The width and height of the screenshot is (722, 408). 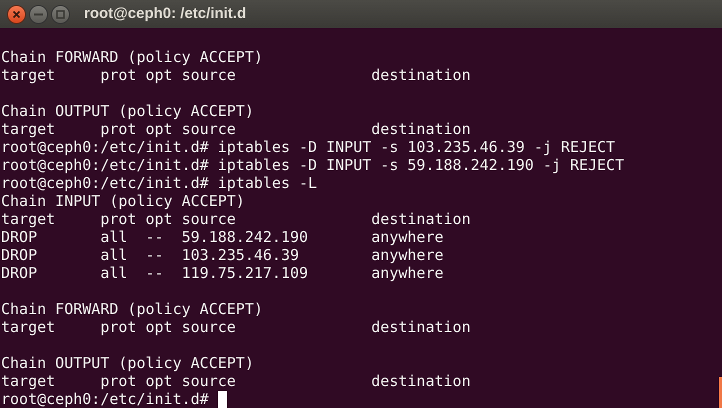 I want to click on maximize-button, so click(x=60, y=14).